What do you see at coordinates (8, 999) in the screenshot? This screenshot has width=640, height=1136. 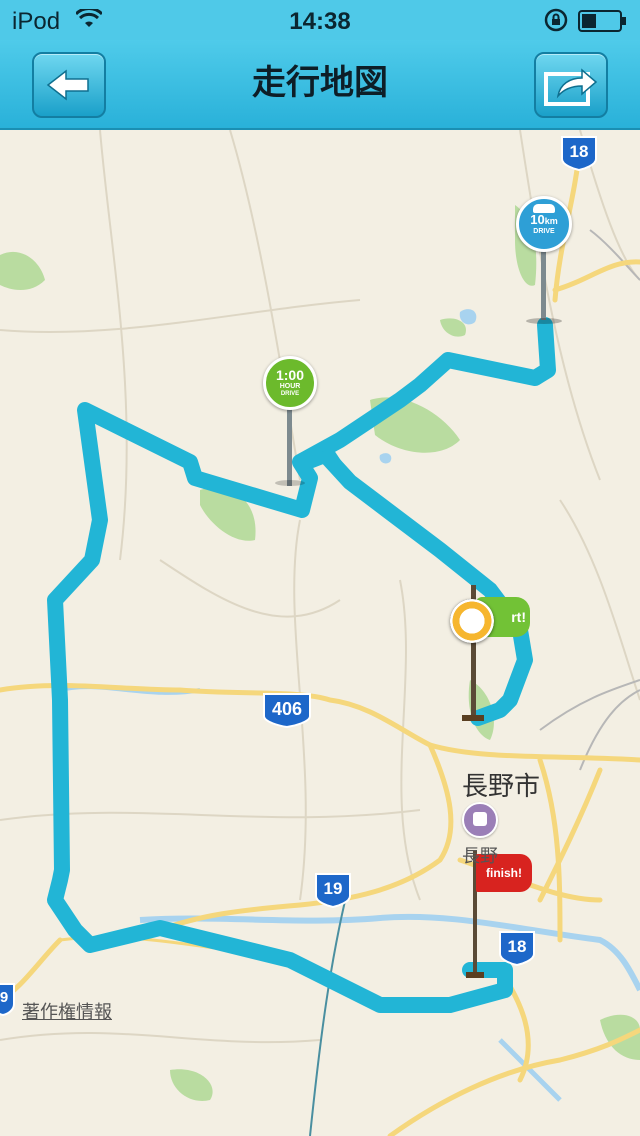 I see `route-shield-9: 9` at bounding box center [8, 999].